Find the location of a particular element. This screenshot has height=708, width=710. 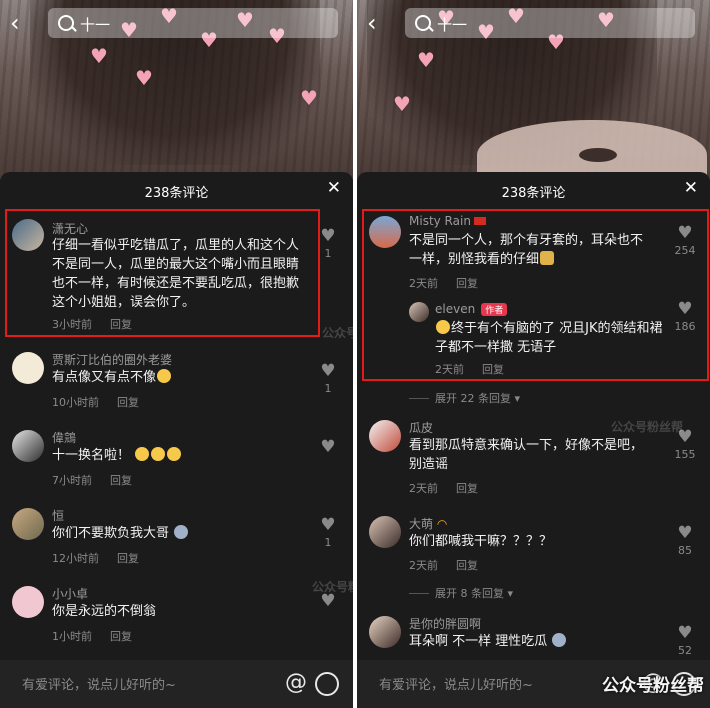

like-button: ♥ 52 is located at coordinates (685, 640).